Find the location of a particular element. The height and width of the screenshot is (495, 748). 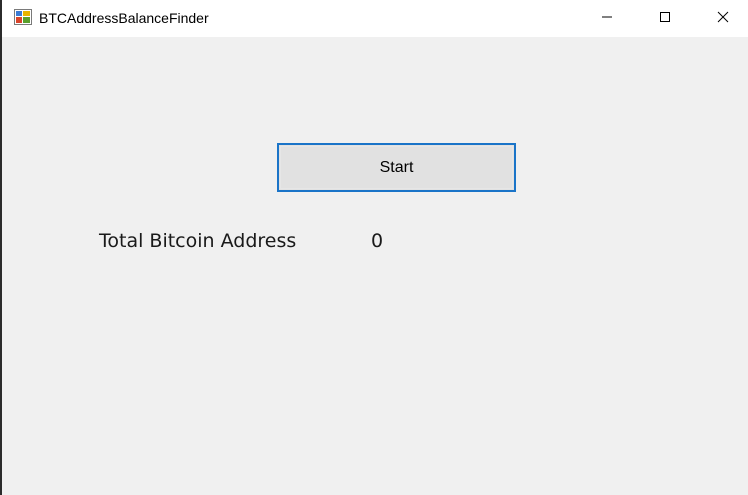

maximize-button is located at coordinates (665, 18).